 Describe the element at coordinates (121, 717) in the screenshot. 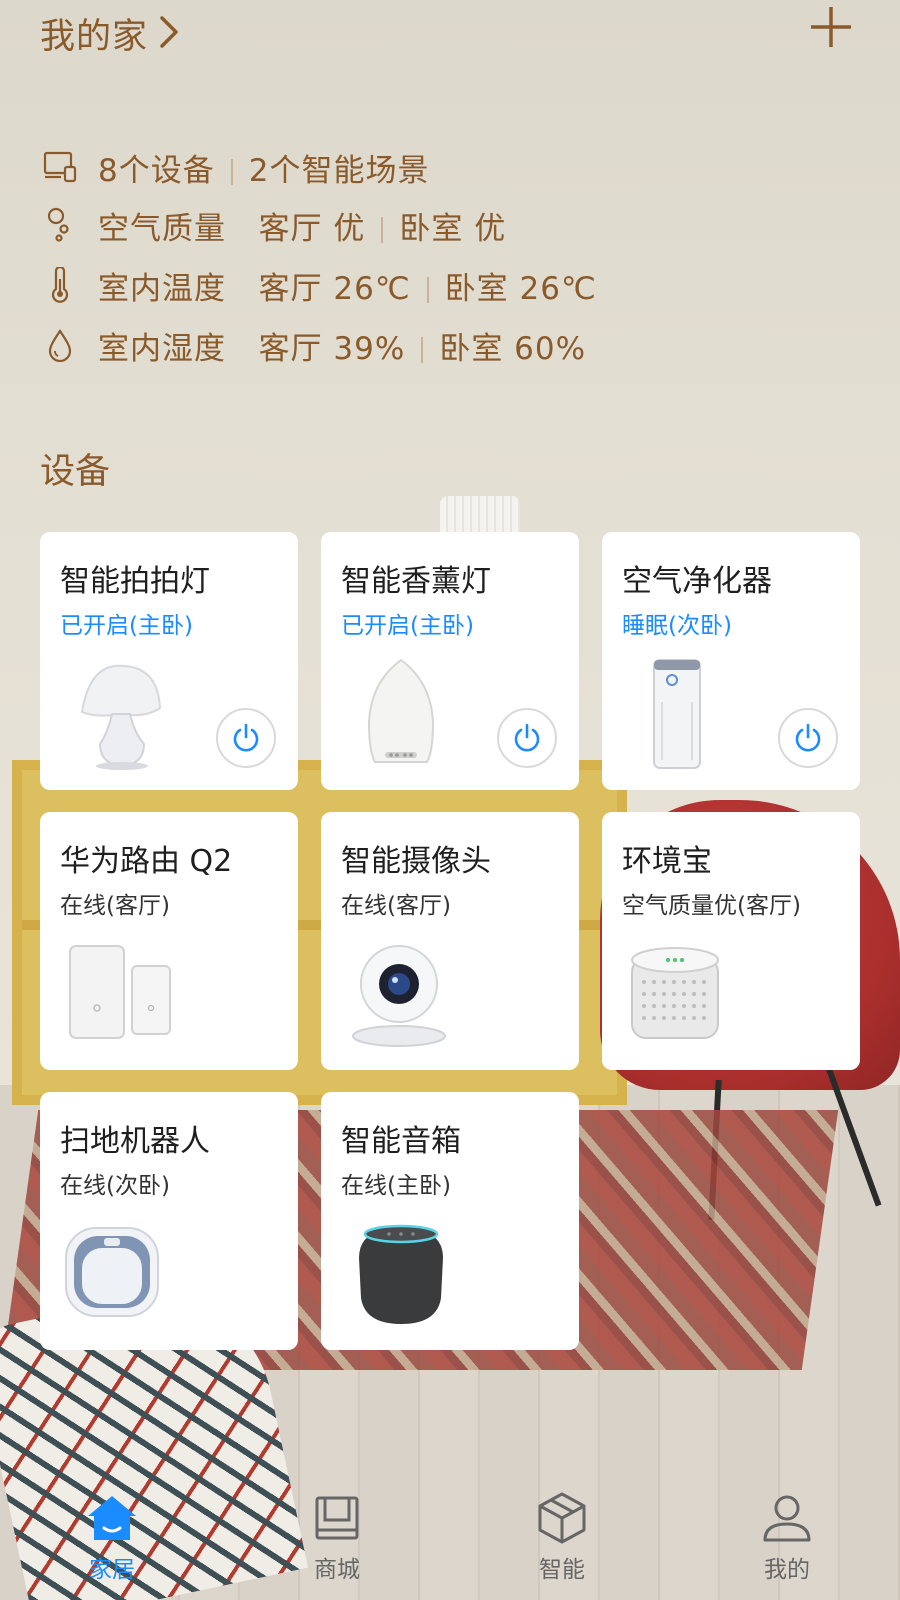

I see `lamp-icon` at that location.